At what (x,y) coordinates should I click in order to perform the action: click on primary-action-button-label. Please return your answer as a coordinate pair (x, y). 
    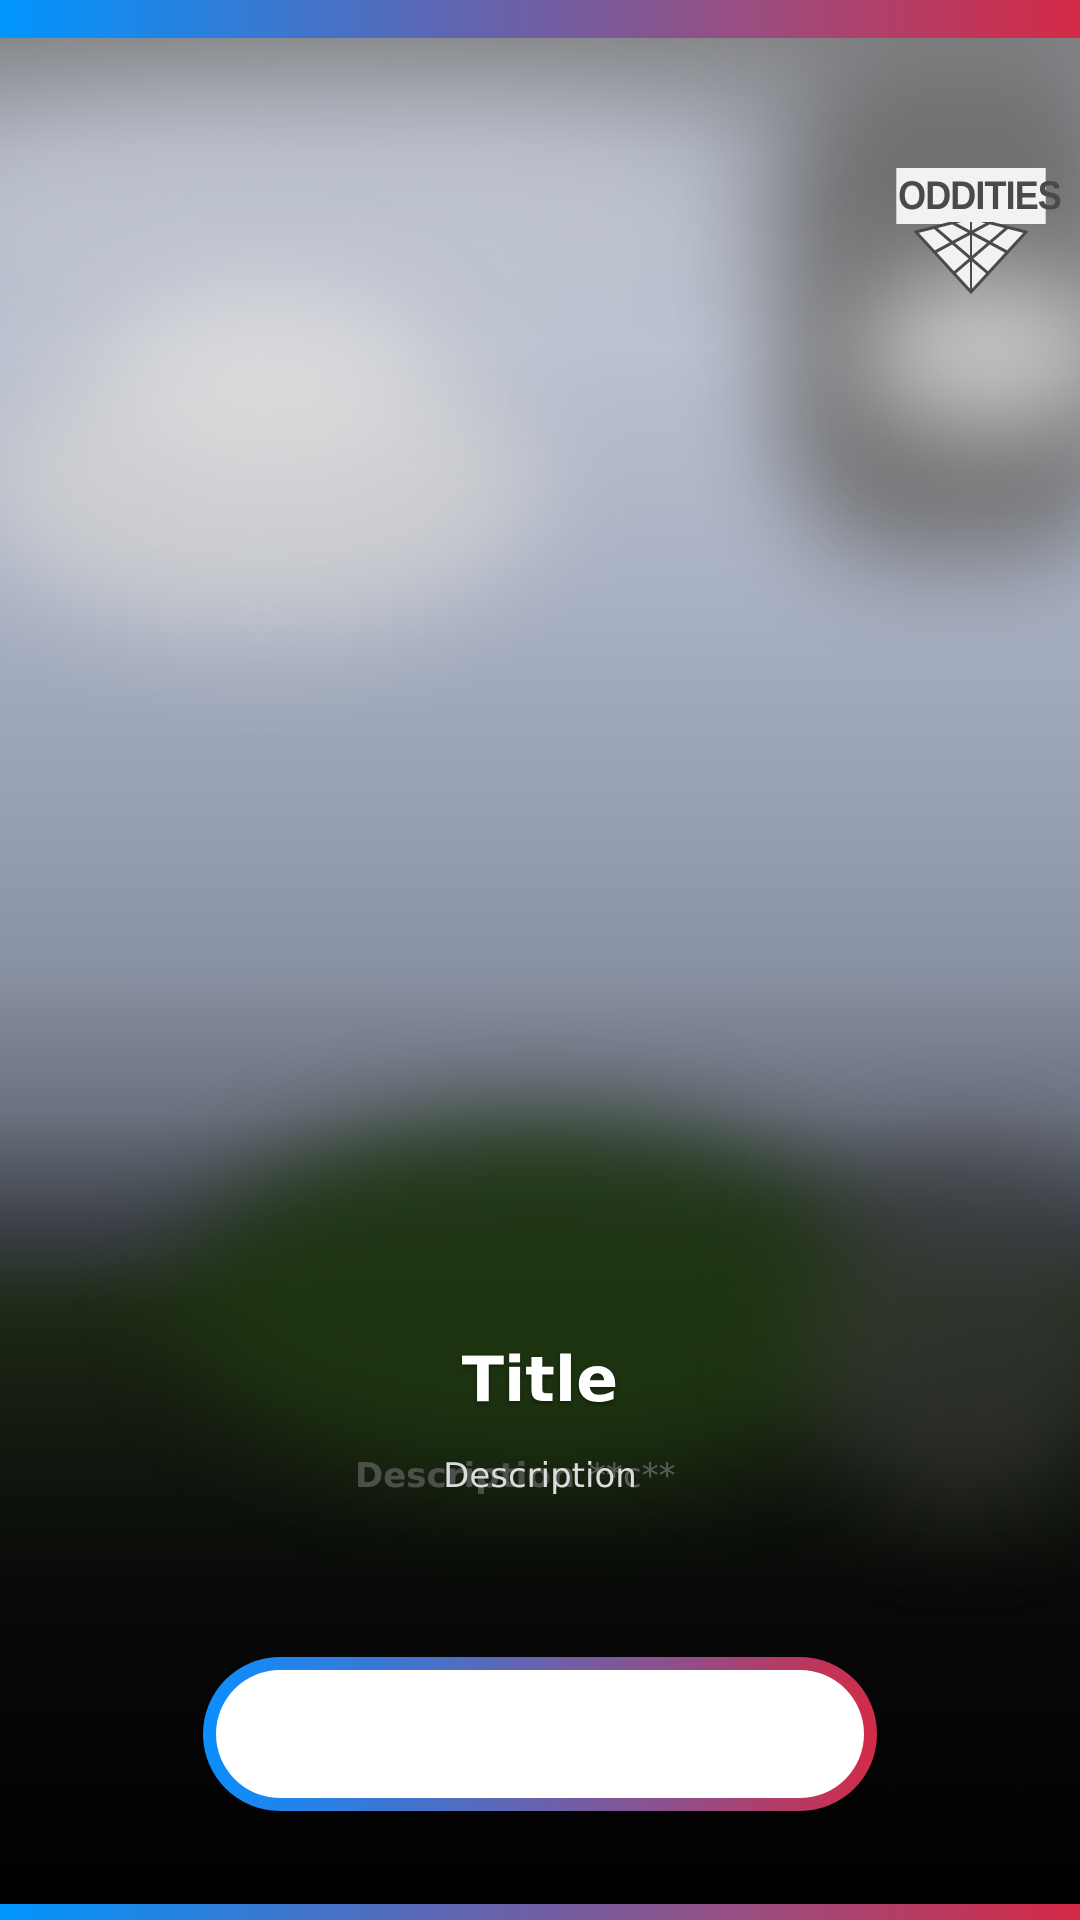
    Looking at the image, I should click on (540, 1734).